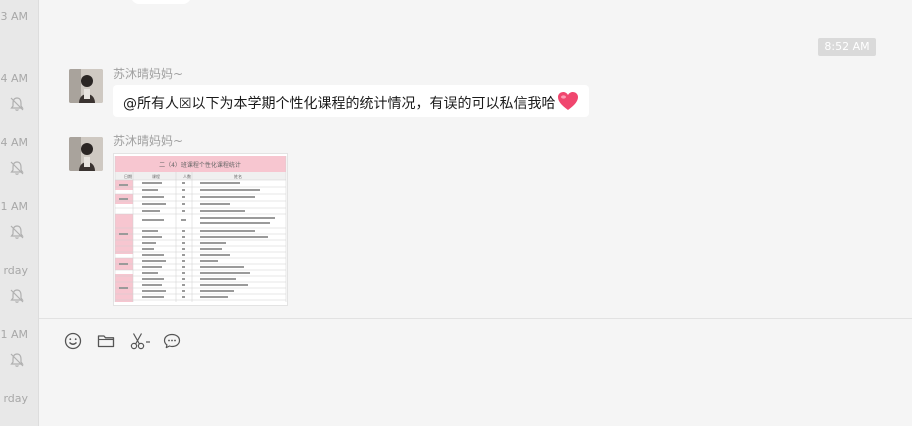 This screenshot has height=426, width=912. What do you see at coordinates (172, 341) in the screenshot?
I see `chat-bubble-icon` at bounding box center [172, 341].